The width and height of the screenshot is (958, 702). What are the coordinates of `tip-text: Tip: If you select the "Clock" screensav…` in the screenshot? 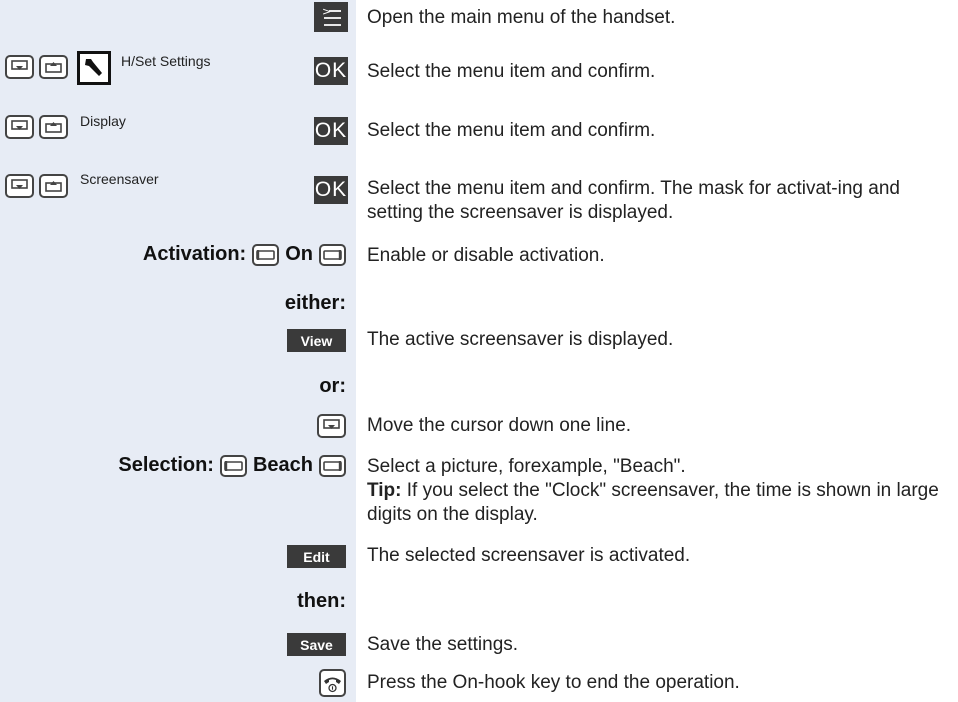 It's located at (659, 503).